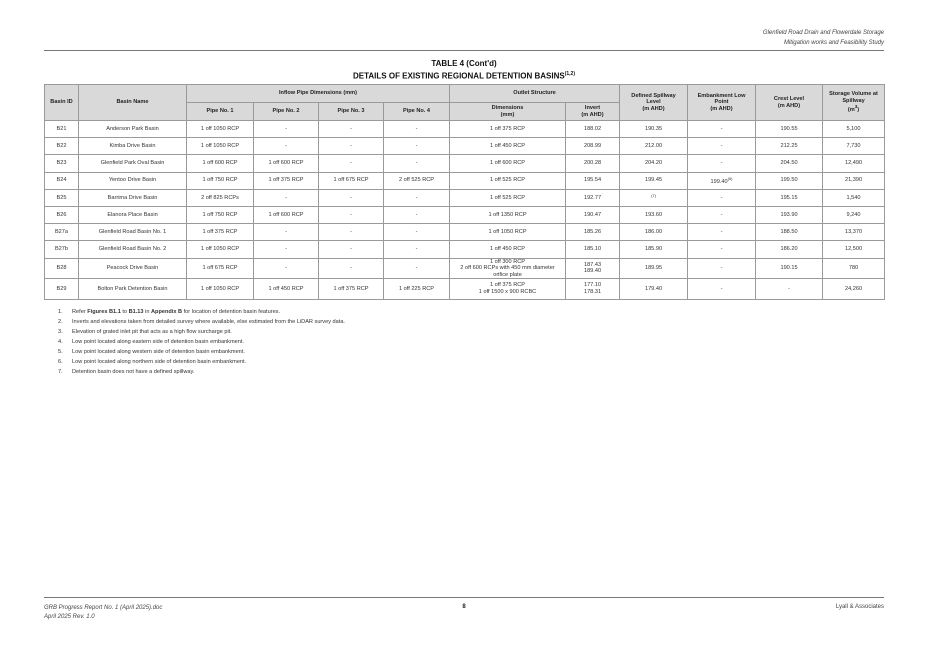 Image resolution: width=928 pixels, height=657 pixels. Describe the element at coordinates (854, 249) in the screenshot. I see `storage-volume-cell: 12,500` at that location.